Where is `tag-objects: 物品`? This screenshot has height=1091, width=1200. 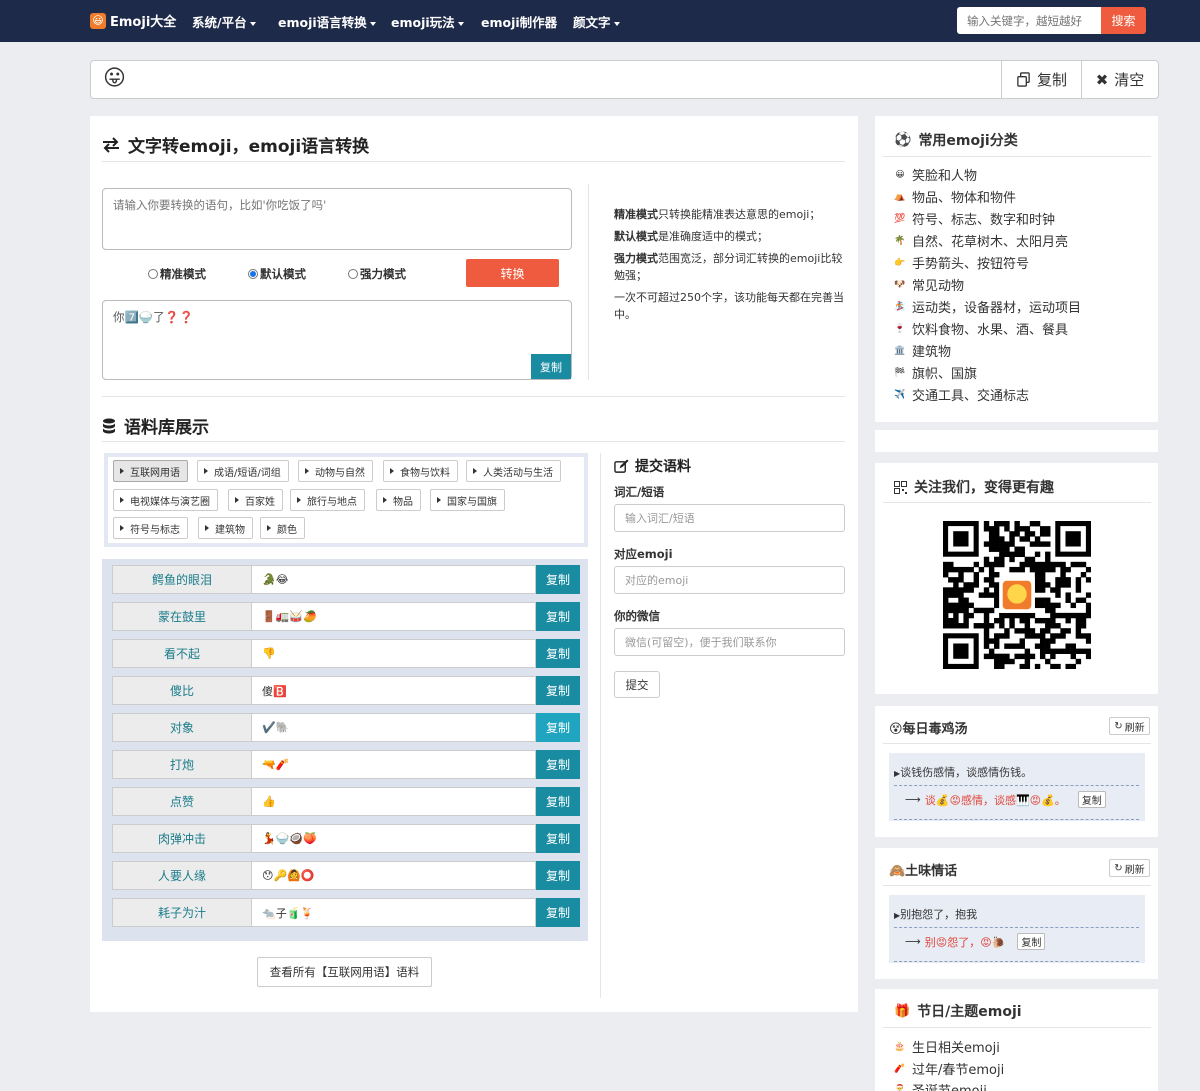 tag-objects: 物品 is located at coordinates (398, 500).